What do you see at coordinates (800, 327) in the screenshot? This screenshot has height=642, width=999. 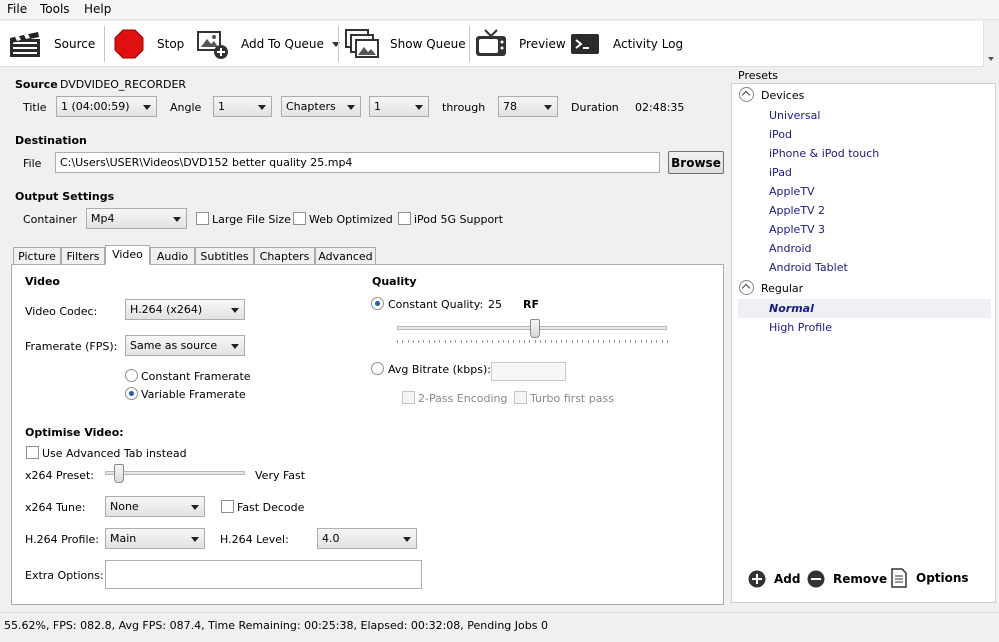 I see `preset-item: High Profile` at bounding box center [800, 327].